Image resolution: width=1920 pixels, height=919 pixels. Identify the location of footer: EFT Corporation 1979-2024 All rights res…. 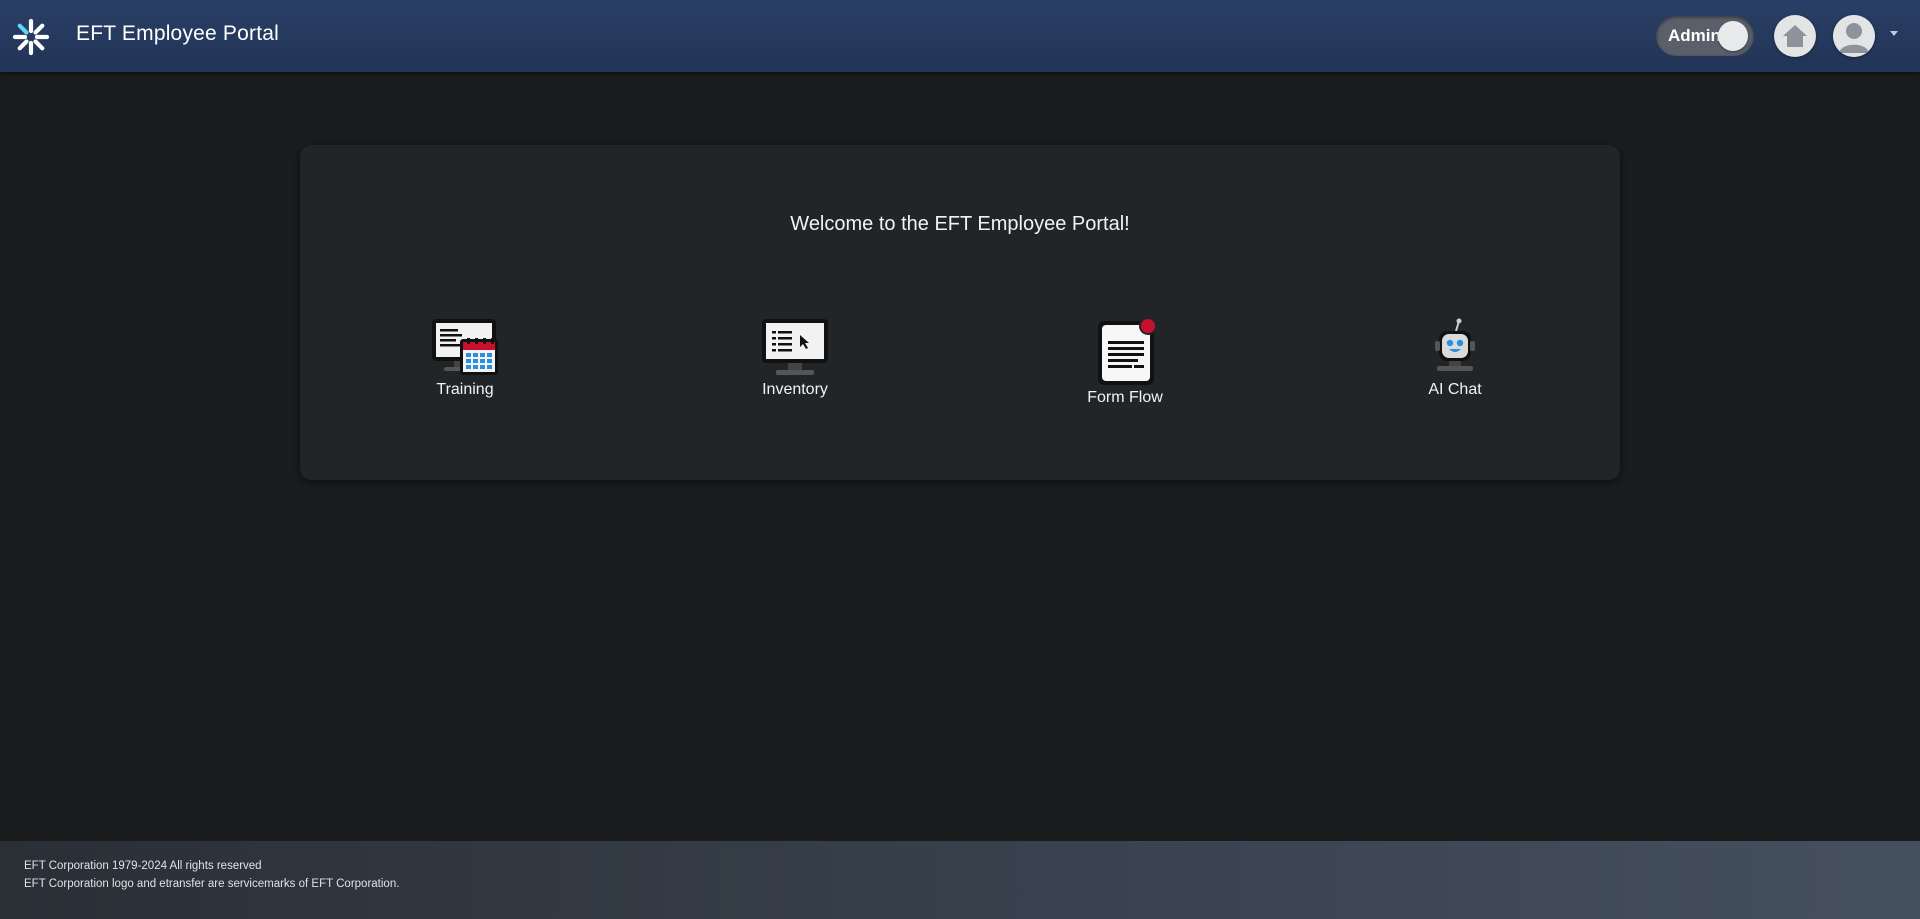
(960, 880).